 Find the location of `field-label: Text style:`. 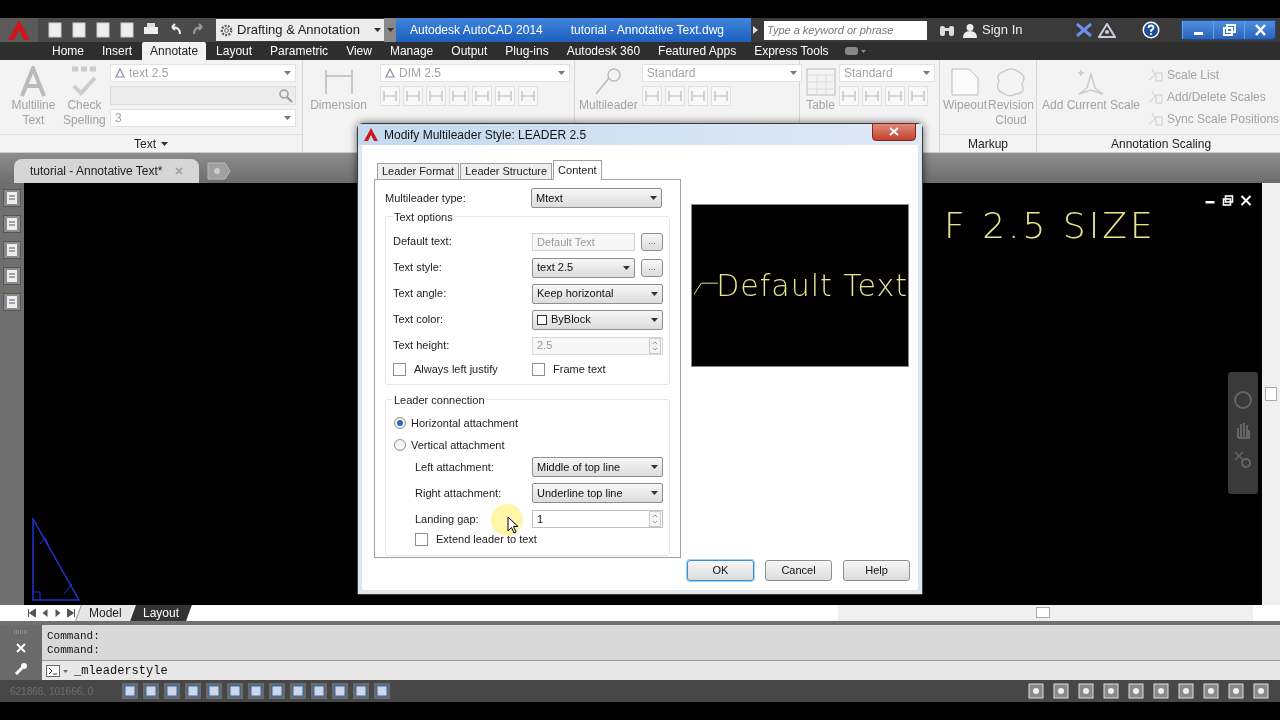

field-label: Text style: is located at coordinates (417, 268).